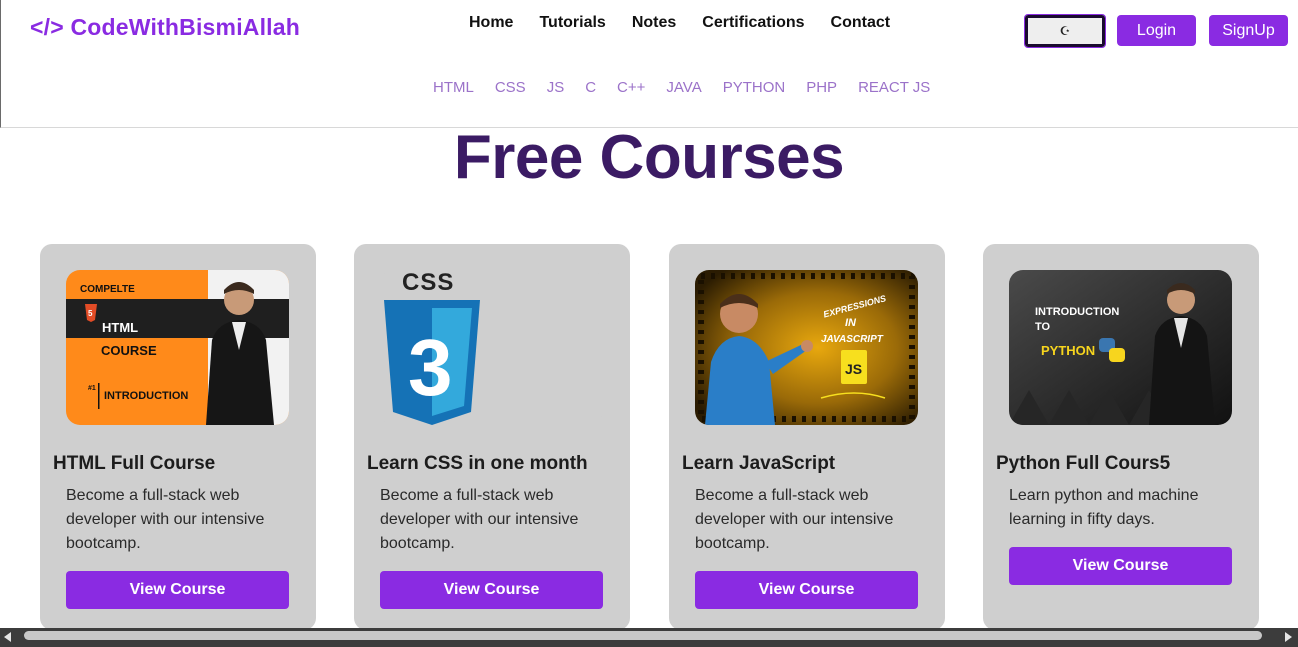 The height and width of the screenshot is (647, 1298). What do you see at coordinates (92, 388) in the screenshot?
I see `thumb-text-number: #1` at bounding box center [92, 388].